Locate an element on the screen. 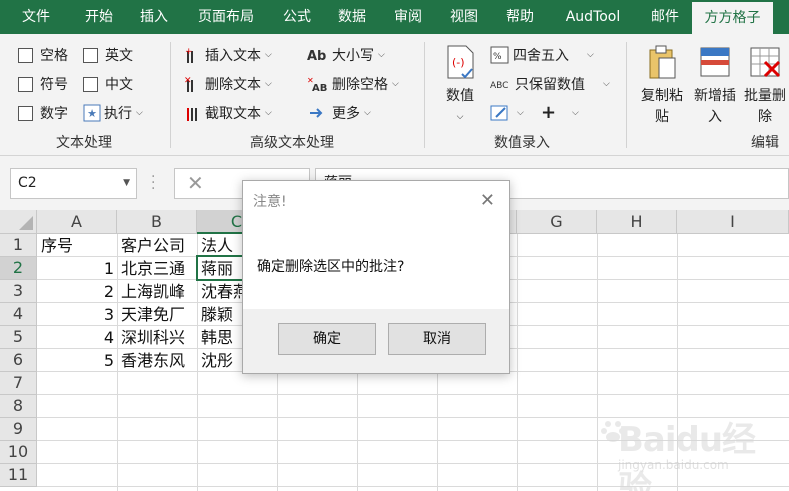 This screenshot has height=491, width=789. group-label-value: 数值录入 is located at coordinates (522, 143).